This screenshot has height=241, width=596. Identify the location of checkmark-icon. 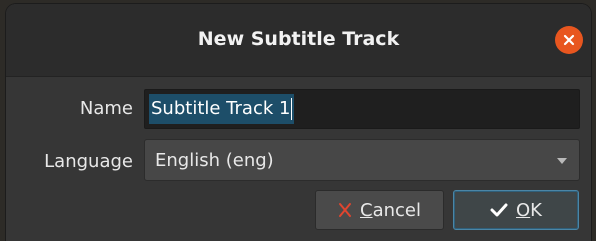
(499, 210).